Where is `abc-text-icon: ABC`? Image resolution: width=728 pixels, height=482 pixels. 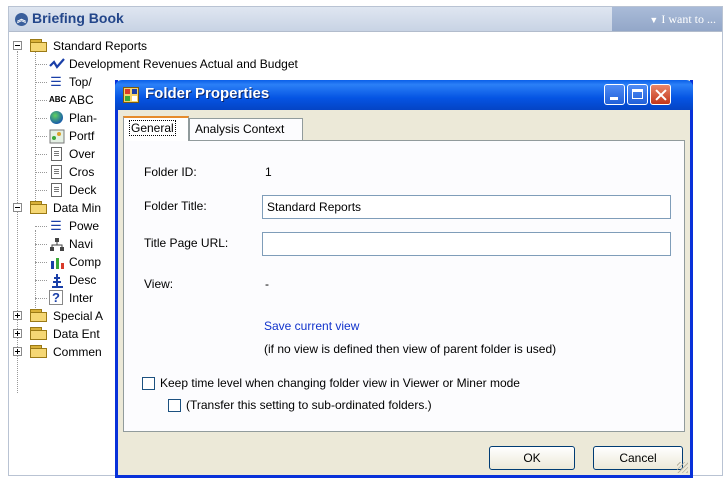
abc-text-icon: ABC is located at coordinates (58, 99).